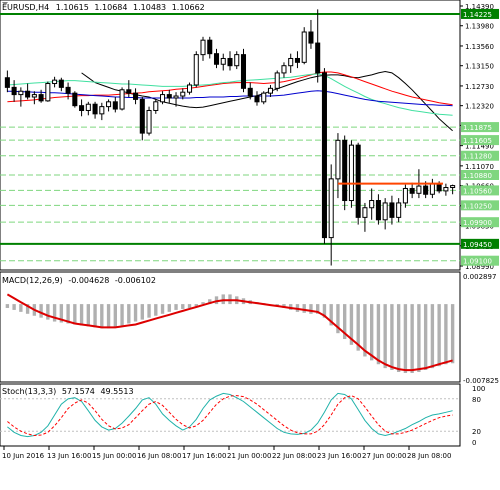 This screenshot has width=500, height=490. Describe the element at coordinates (478, 389) in the screenshot. I see `stoch-tick-label: 100` at that location.